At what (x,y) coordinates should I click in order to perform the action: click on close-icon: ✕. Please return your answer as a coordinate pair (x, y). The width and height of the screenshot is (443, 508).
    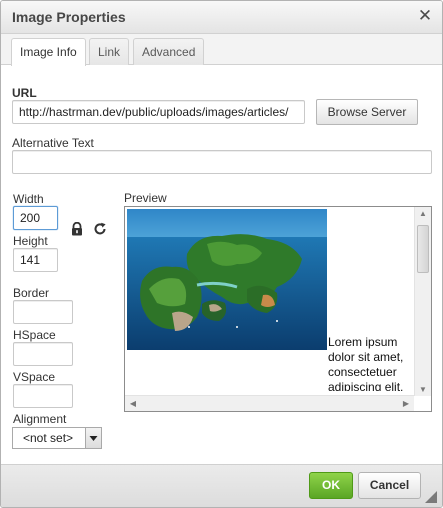
    Looking at the image, I should click on (425, 16).